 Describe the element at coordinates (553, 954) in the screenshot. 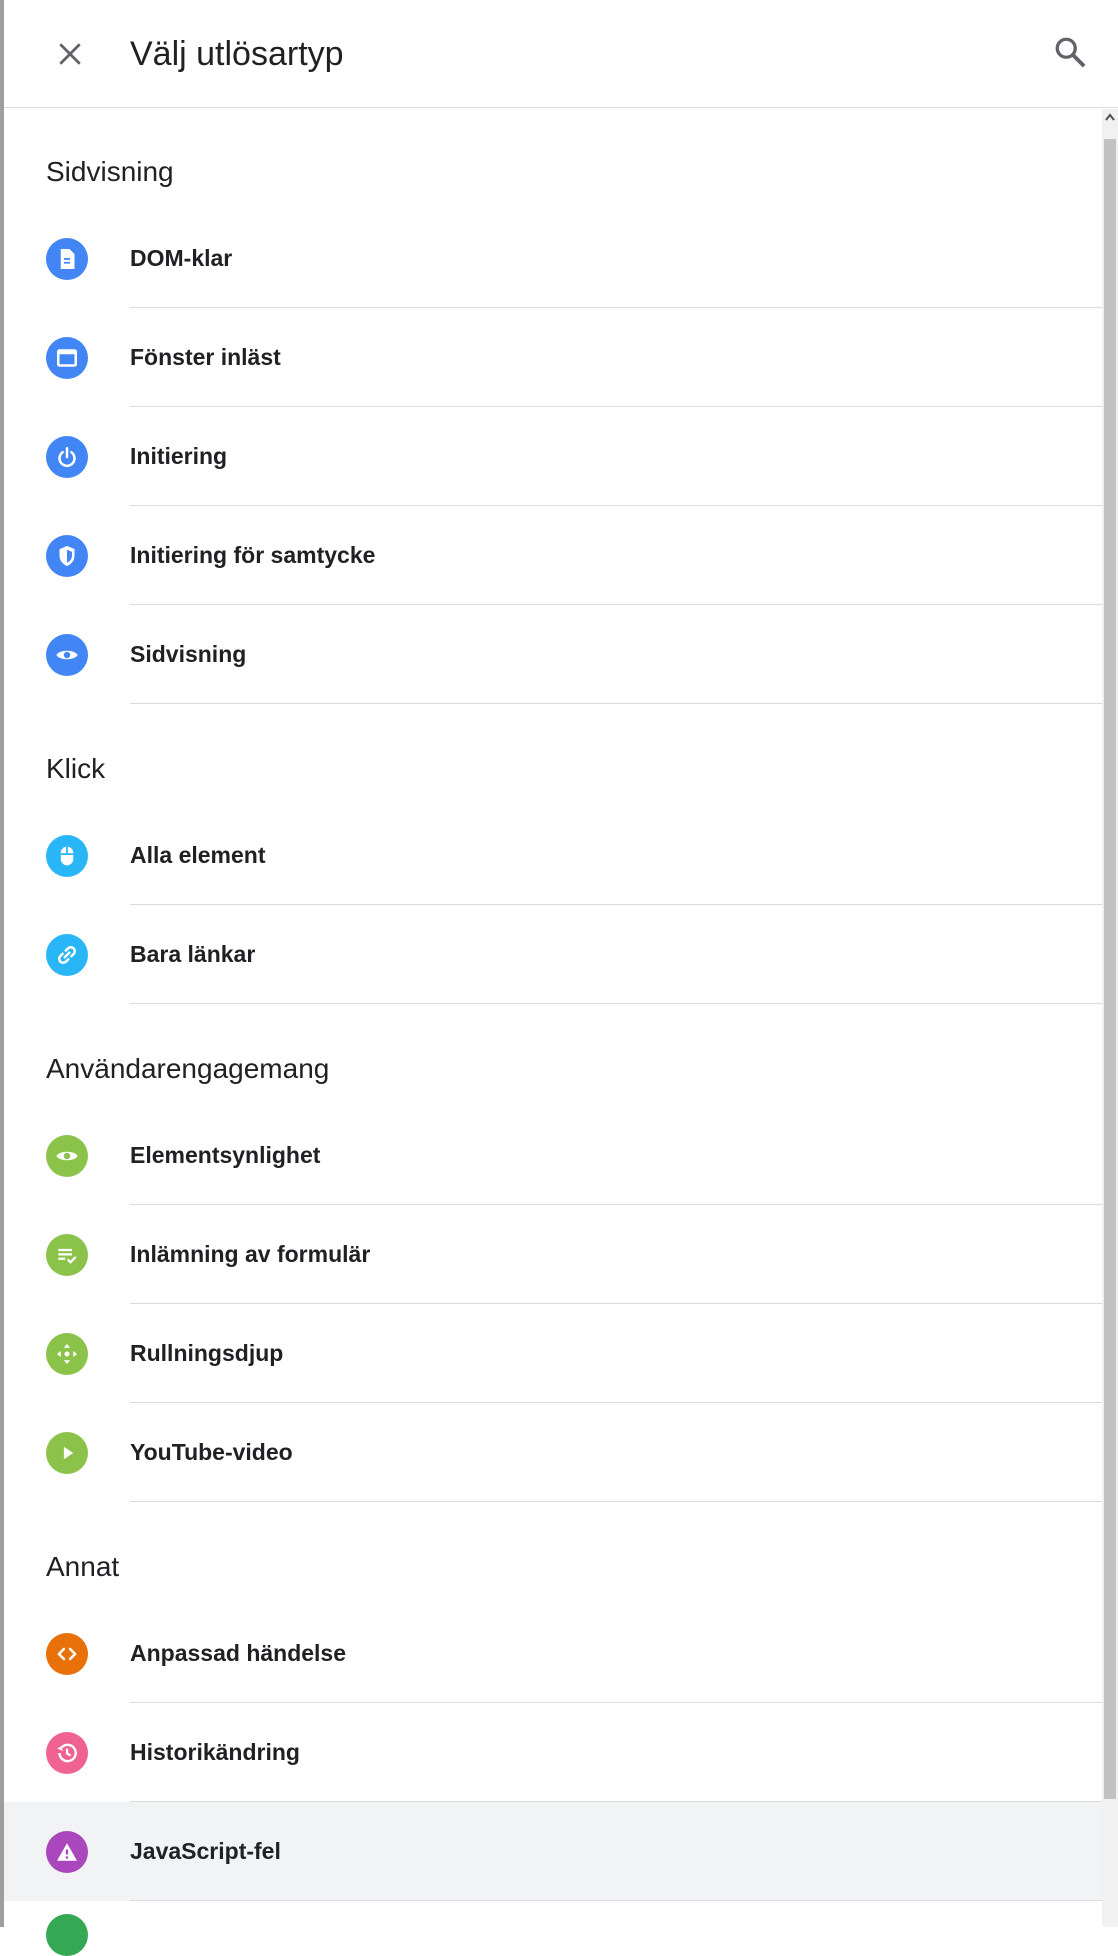

I see `list-item: Bara länkar` at that location.